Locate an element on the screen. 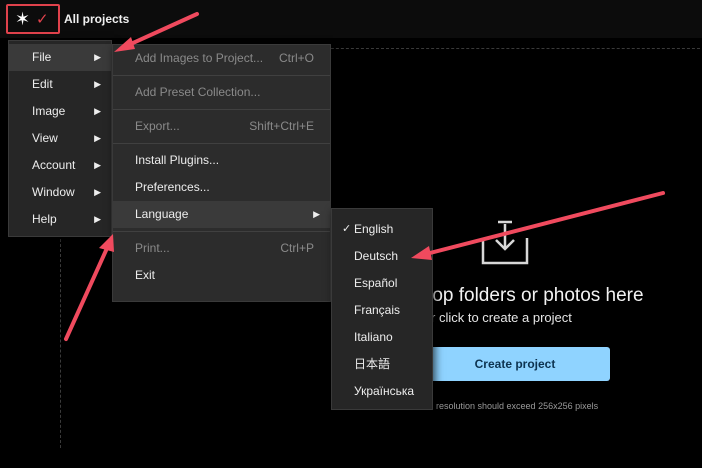 The height and width of the screenshot is (468, 702). language-label: Українська is located at coordinates (384, 391).